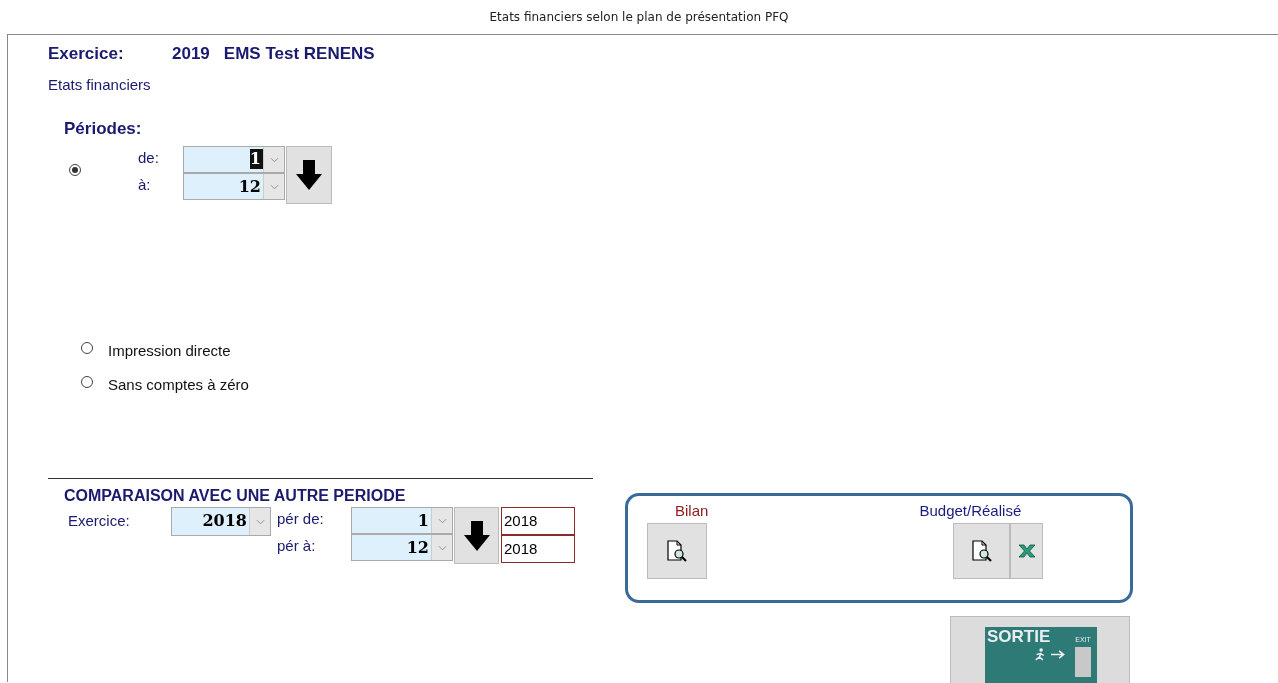 The height and width of the screenshot is (683, 1278). I want to click on report-label: Budget/Réalisé, so click(970, 510).